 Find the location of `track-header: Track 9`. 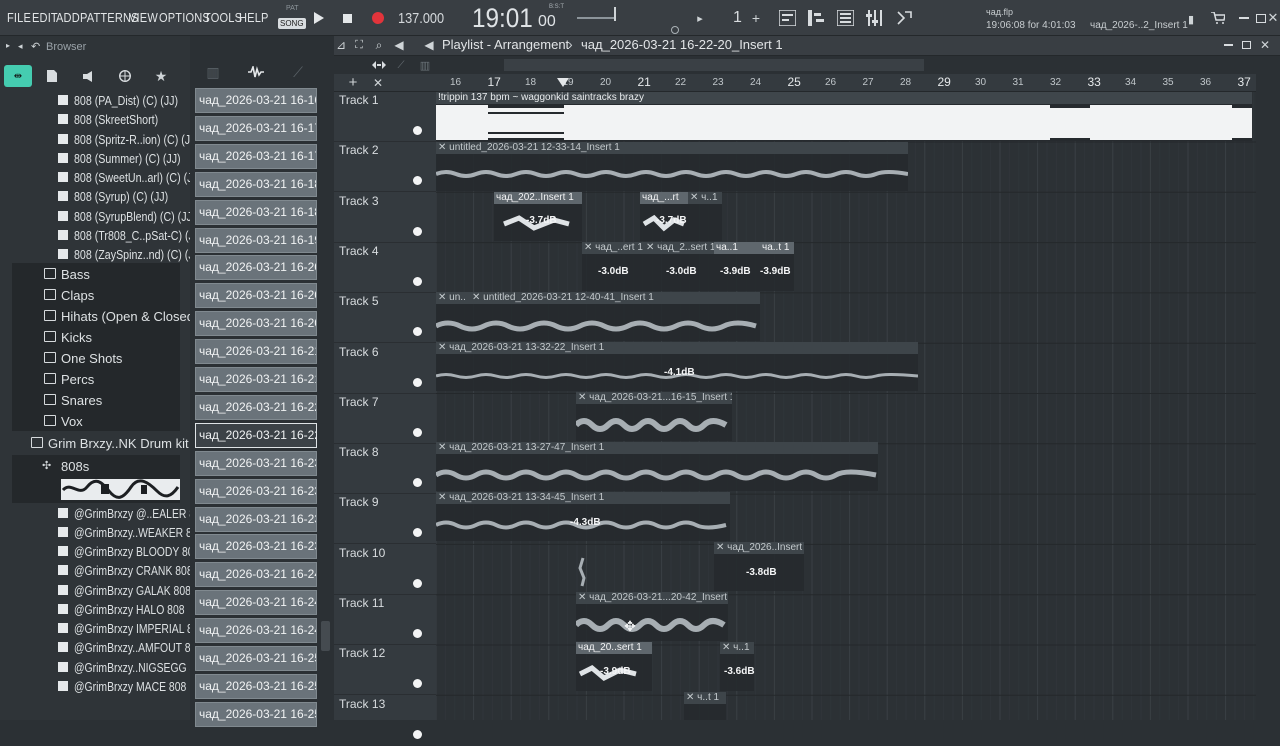

track-header: Track 9 is located at coordinates (385, 519).